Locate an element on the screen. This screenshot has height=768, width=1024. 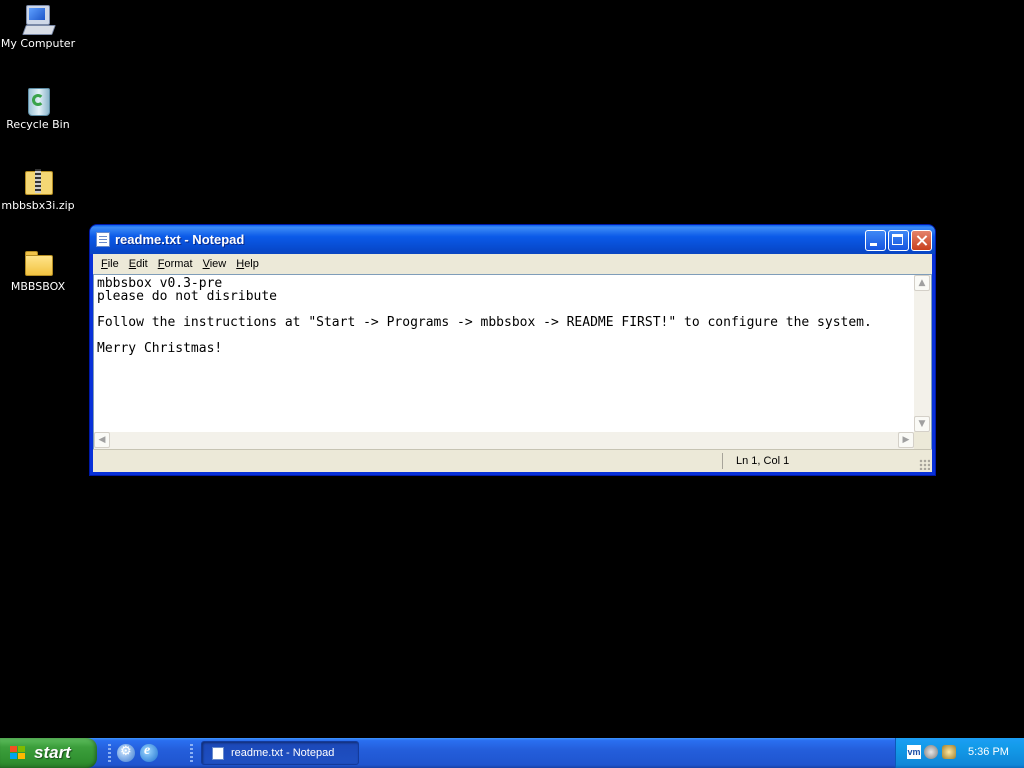
zip-archive-icon is located at coordinates (38, 181).